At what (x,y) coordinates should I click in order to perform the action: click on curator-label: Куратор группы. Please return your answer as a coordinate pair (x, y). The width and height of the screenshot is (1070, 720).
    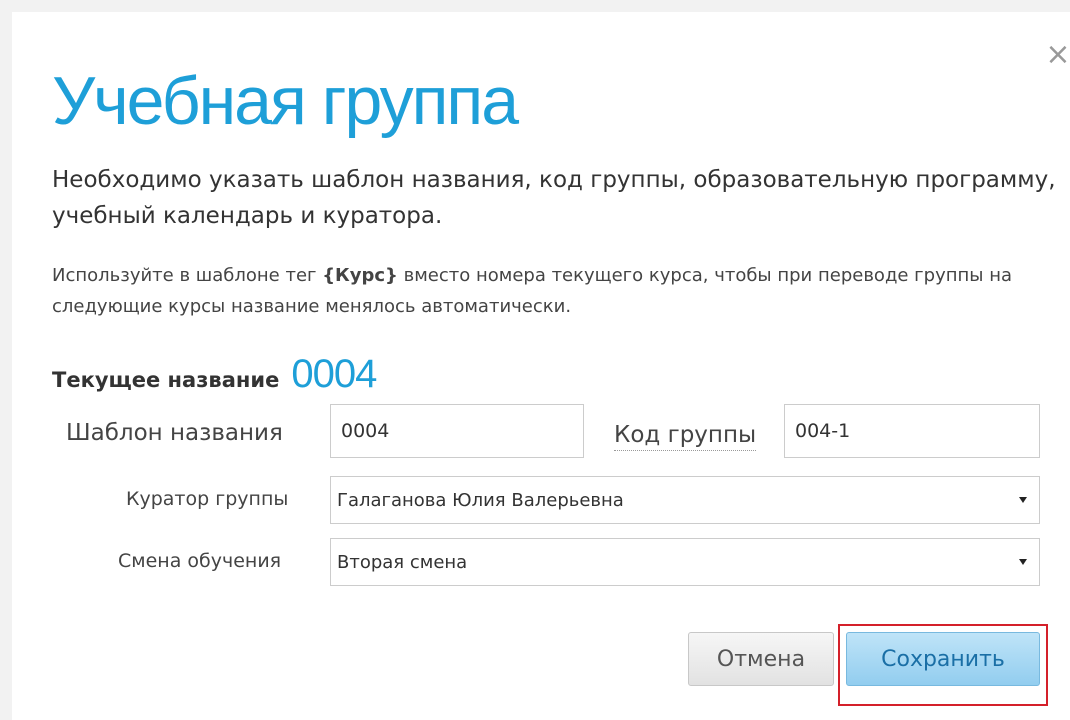
    Looking at the image, I should click on (207, 499).